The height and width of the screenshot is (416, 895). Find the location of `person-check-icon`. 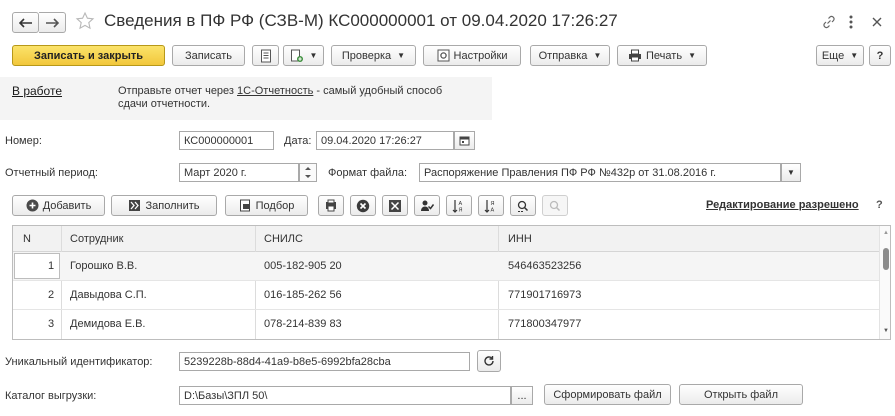

person-check-icon is located at coordinates (427, 206).